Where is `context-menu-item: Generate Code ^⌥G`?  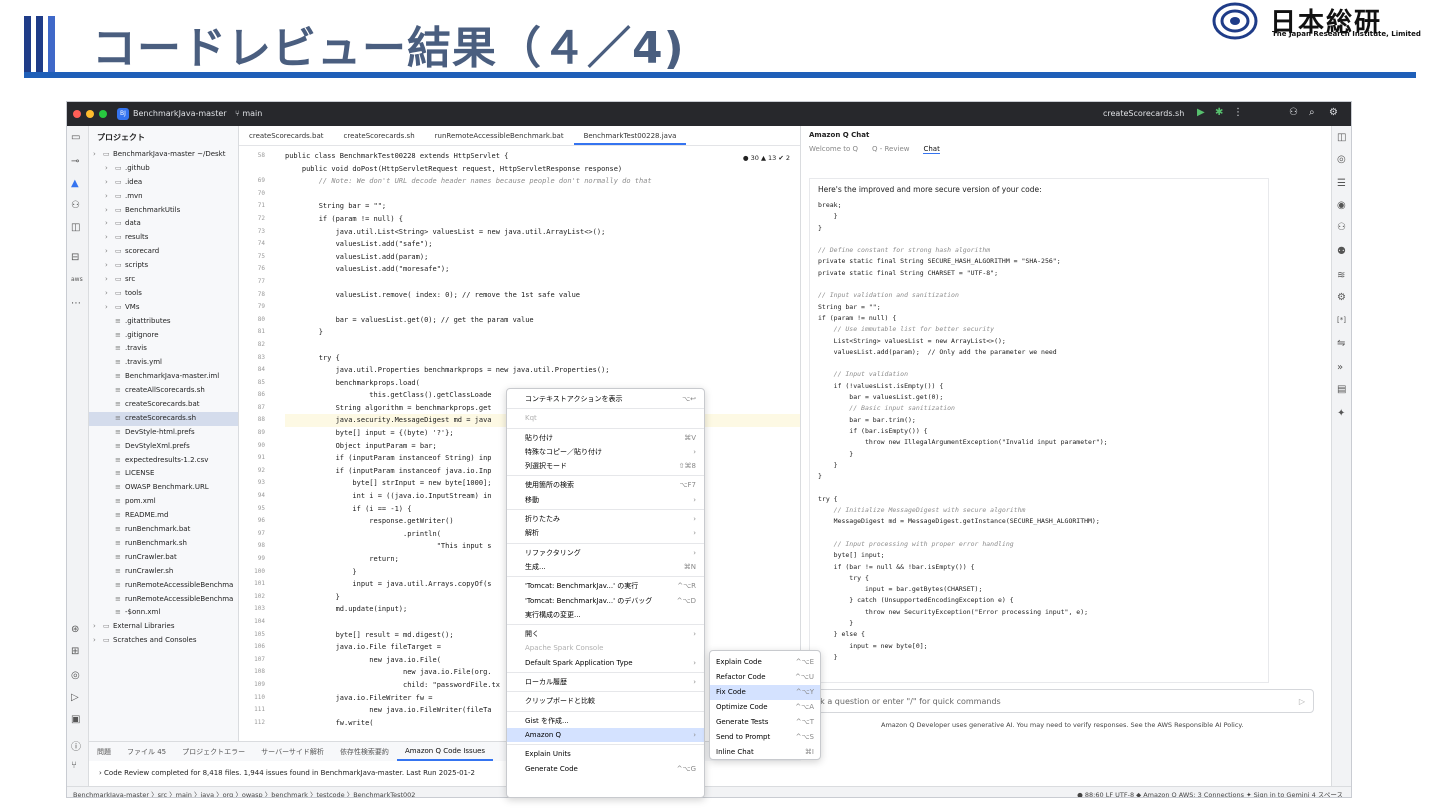 context-menu-item: Generate Code ^⌥G is located at coordinates (605, 769).